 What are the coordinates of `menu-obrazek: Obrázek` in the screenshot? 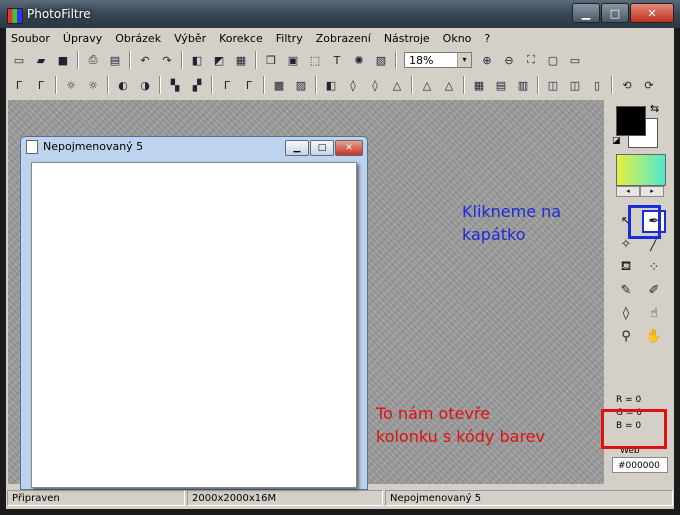 It's located at (139, 39).